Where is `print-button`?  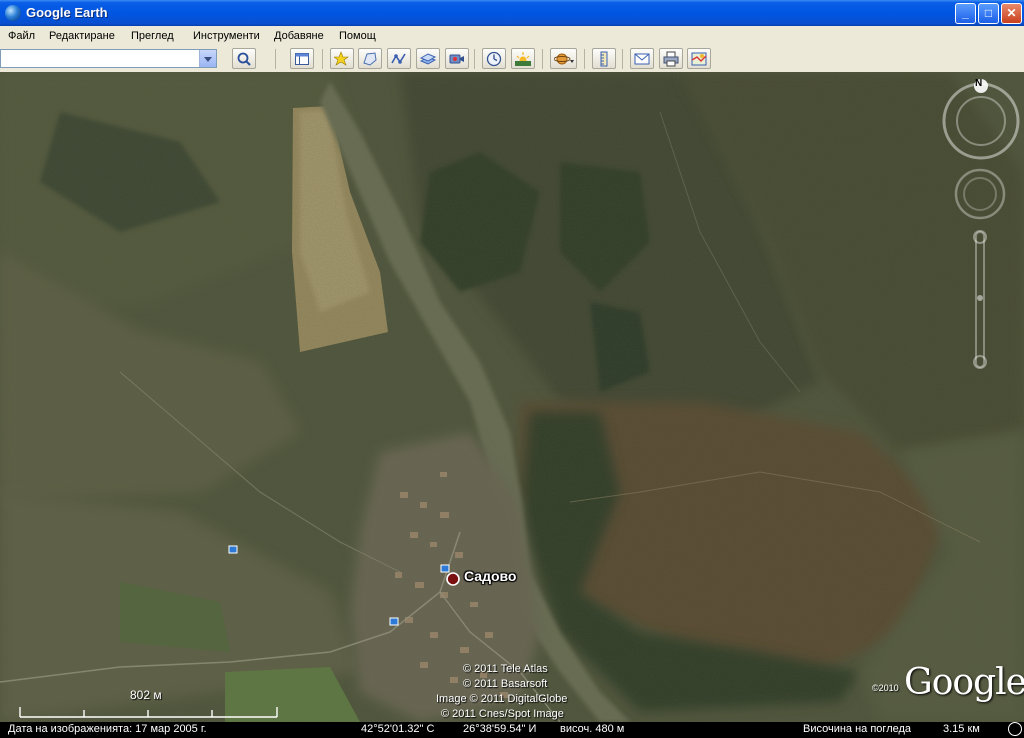 print-button is located at coordinates (671, 58).